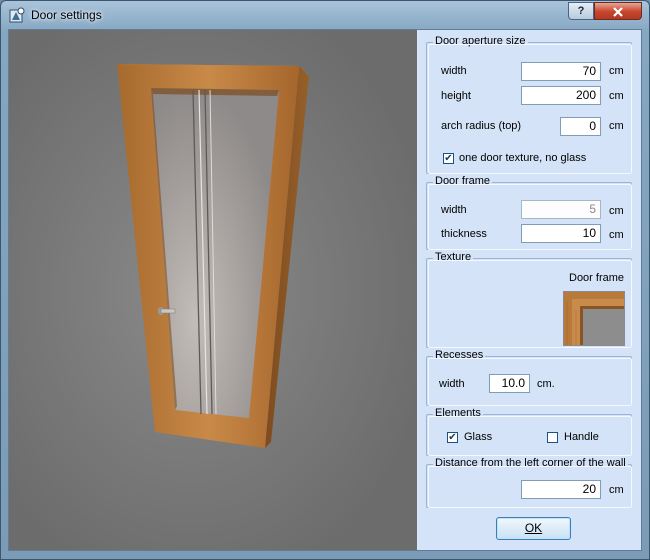 Image resolution: width=650 pixels, height=560 pixels. Describe the element at coordinates (616, 235) in the screenshot. I see `frame-thickness-unit: cm` at that location.